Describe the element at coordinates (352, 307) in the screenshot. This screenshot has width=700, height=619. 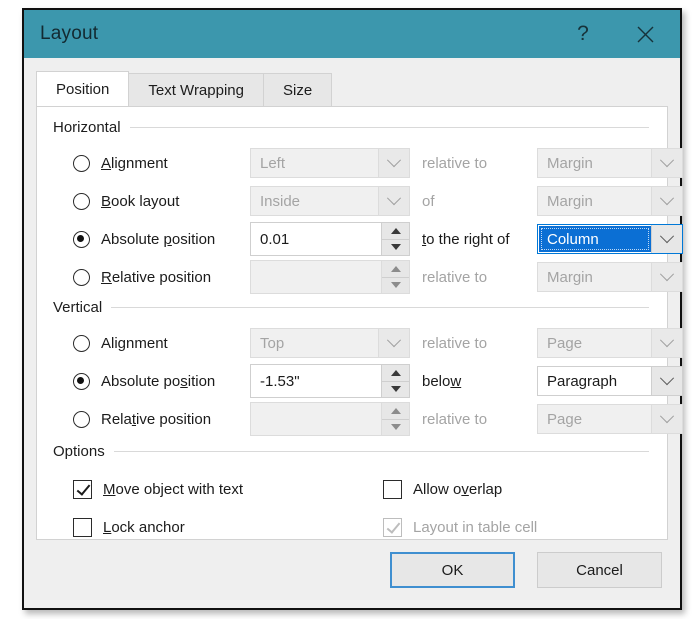
I see `vertical-group-header: Vertical` at that location.